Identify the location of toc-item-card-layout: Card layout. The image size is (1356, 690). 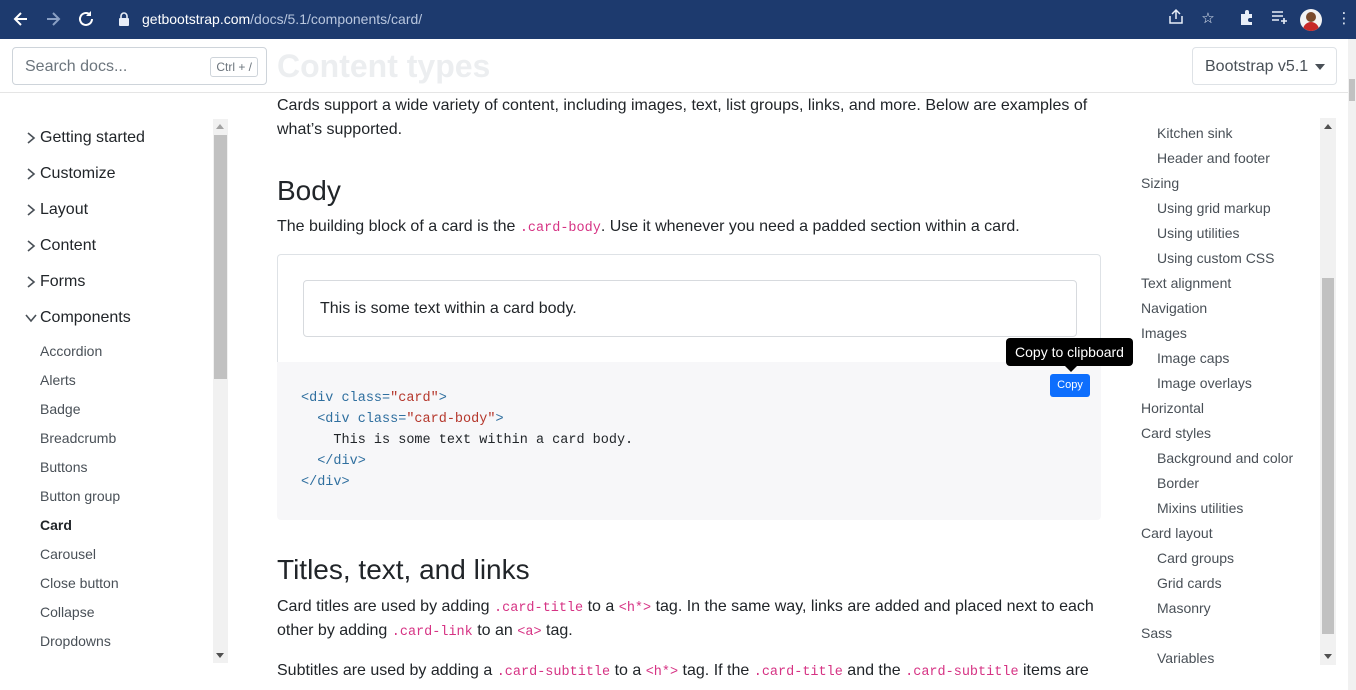
(1177, 533).